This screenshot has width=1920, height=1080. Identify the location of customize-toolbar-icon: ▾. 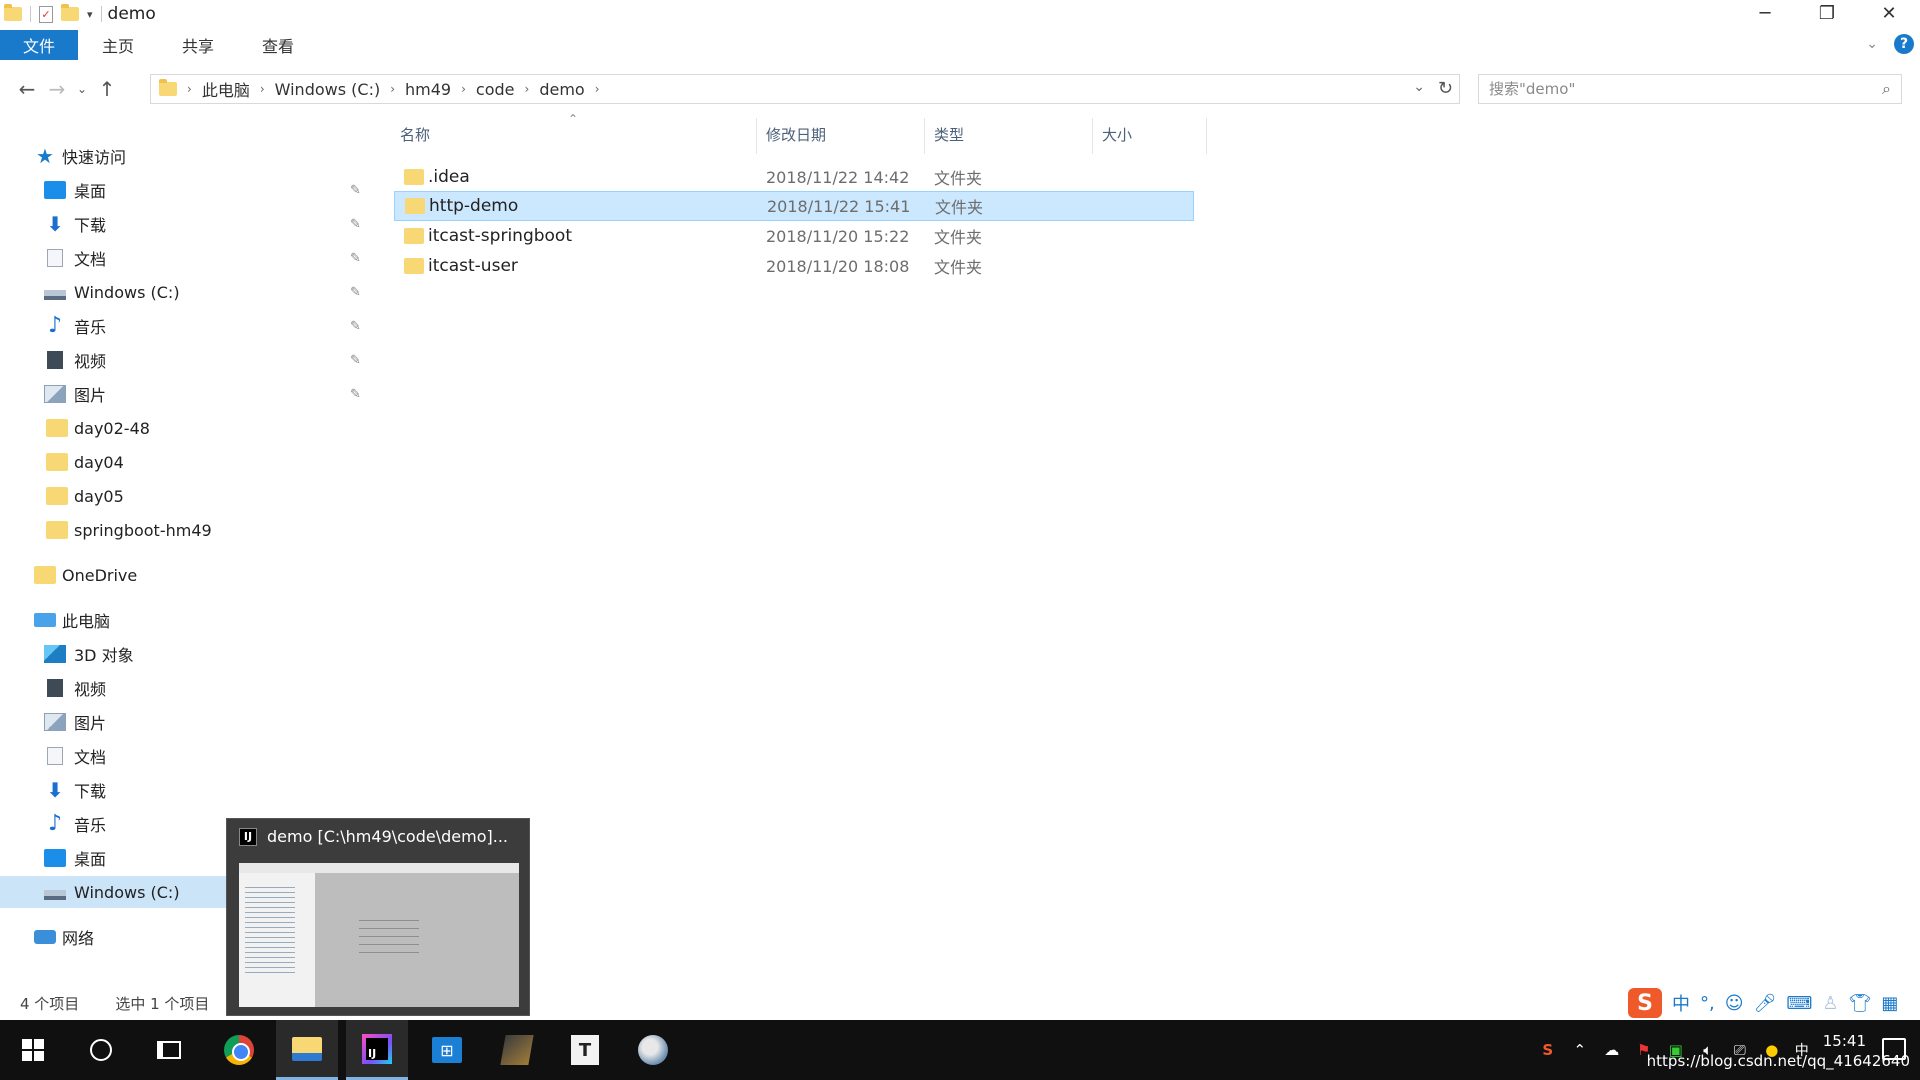
(90, 14).